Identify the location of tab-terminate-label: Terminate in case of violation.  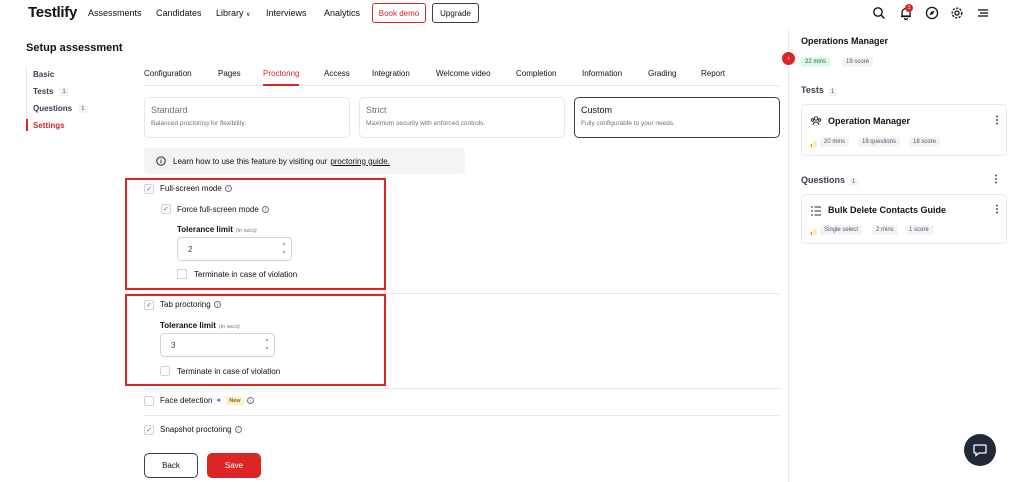
(229, 371).